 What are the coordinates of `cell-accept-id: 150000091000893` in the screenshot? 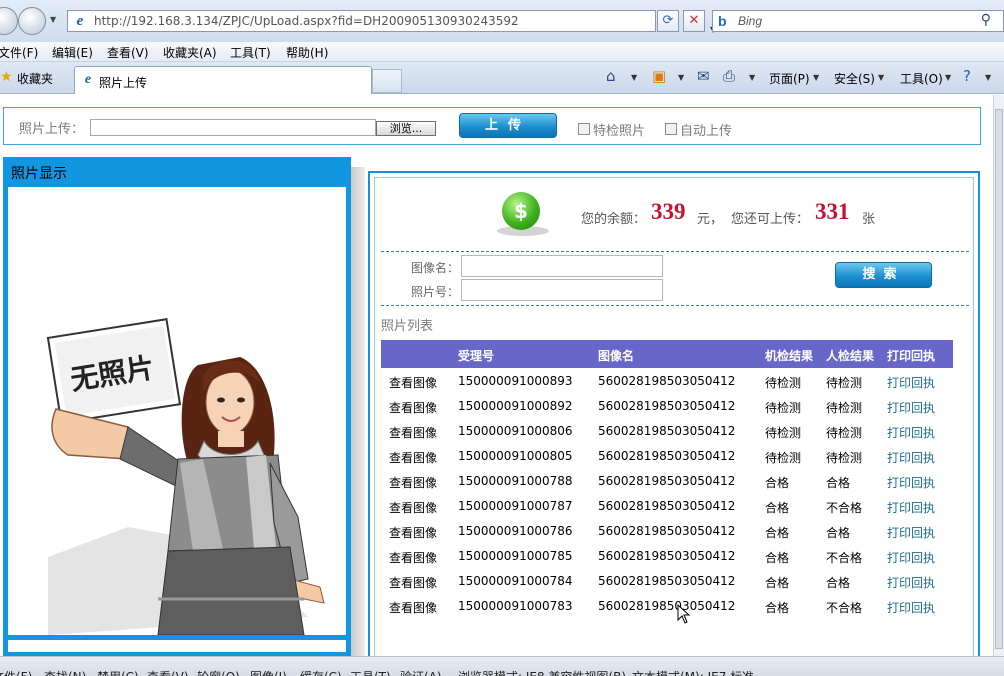 It's located at (515, 381).